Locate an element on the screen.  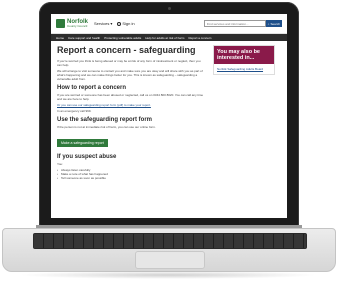
breadcrumb-item: Protecting vulnerable adults is located at coordinates (122, 38).